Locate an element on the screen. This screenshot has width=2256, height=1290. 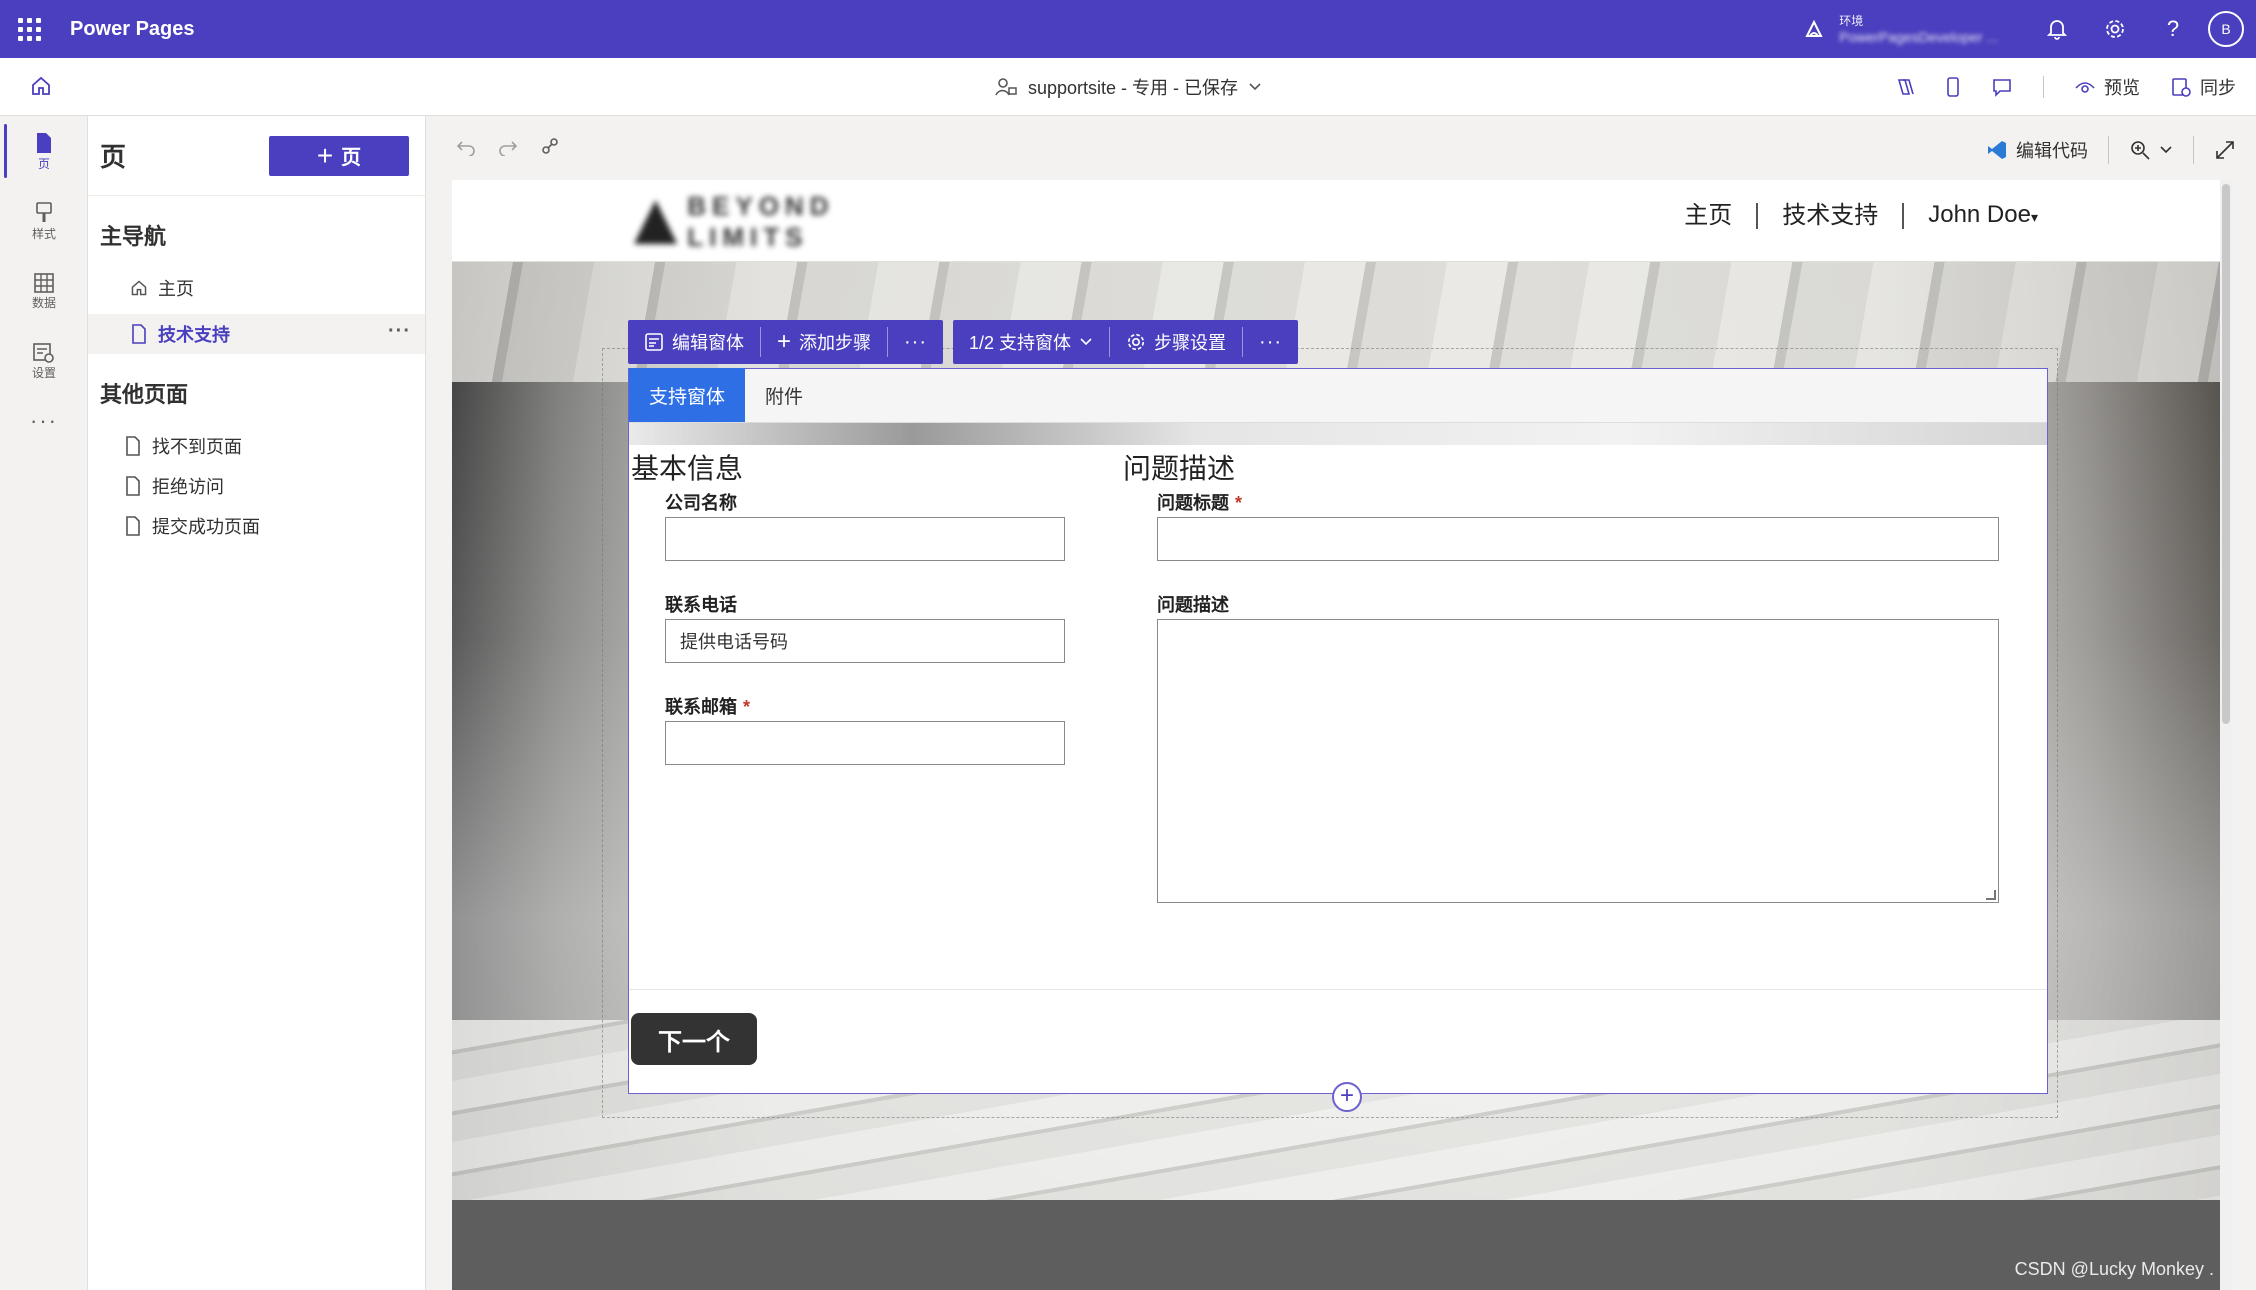
scroll-thumb is located at coordinates (2226, 454).